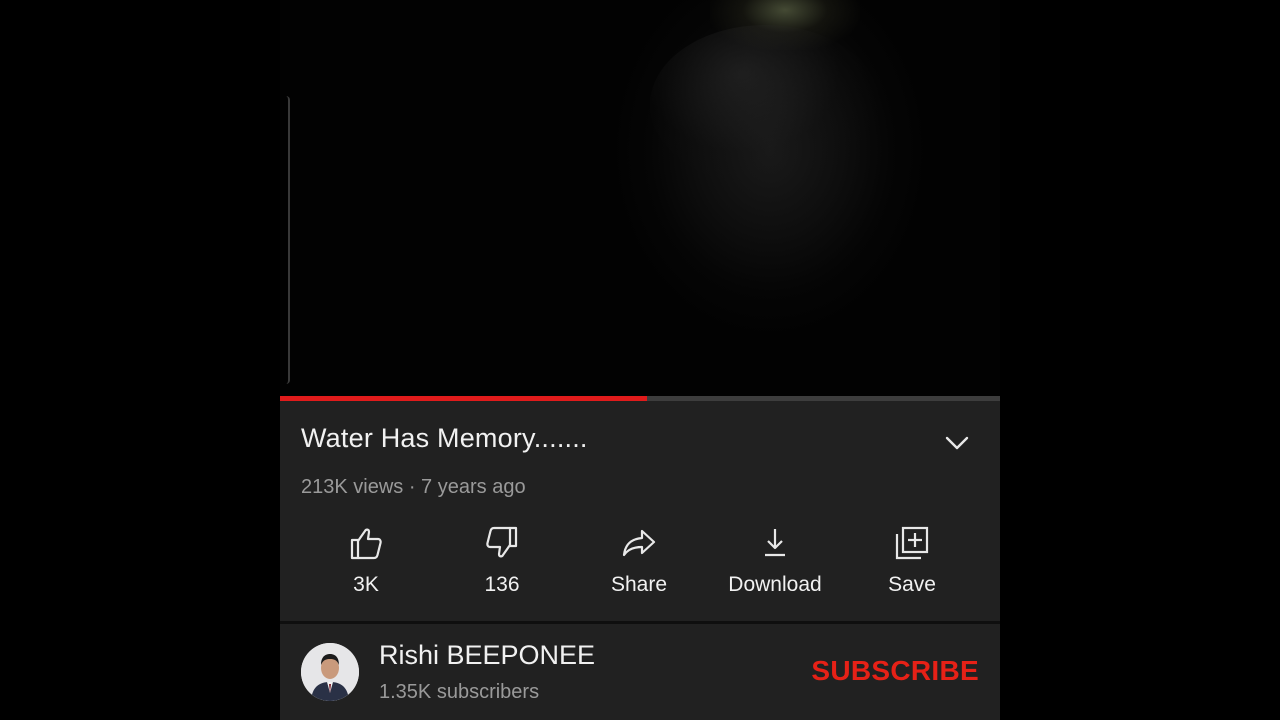 This screenshot has height=720, width=1280. What do you see at coordinates (502, 584) in the screenshot?
I see `dislike-count: 136` at bounding box center [502, 584].